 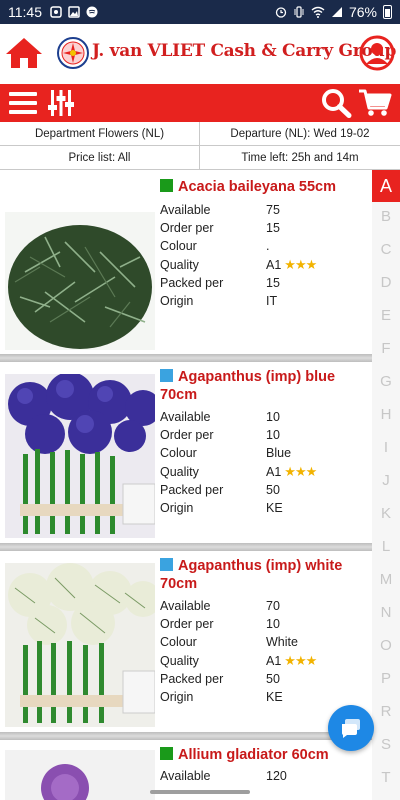 I want to click on home-icon, so click(x=24, y=53).